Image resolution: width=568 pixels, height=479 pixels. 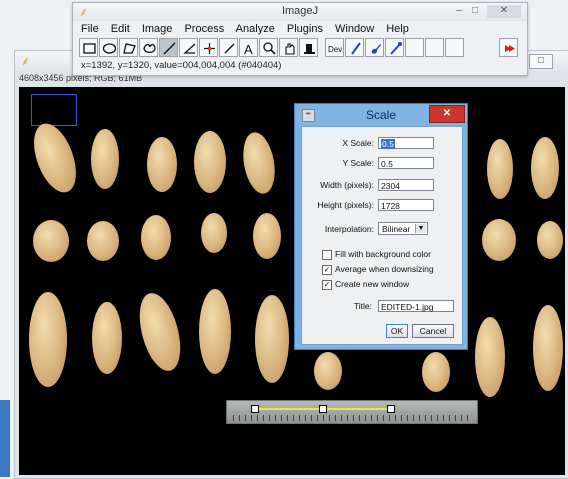 I want to click on interpolation-select: Bilinear ▼, so click(x=403, y=228).